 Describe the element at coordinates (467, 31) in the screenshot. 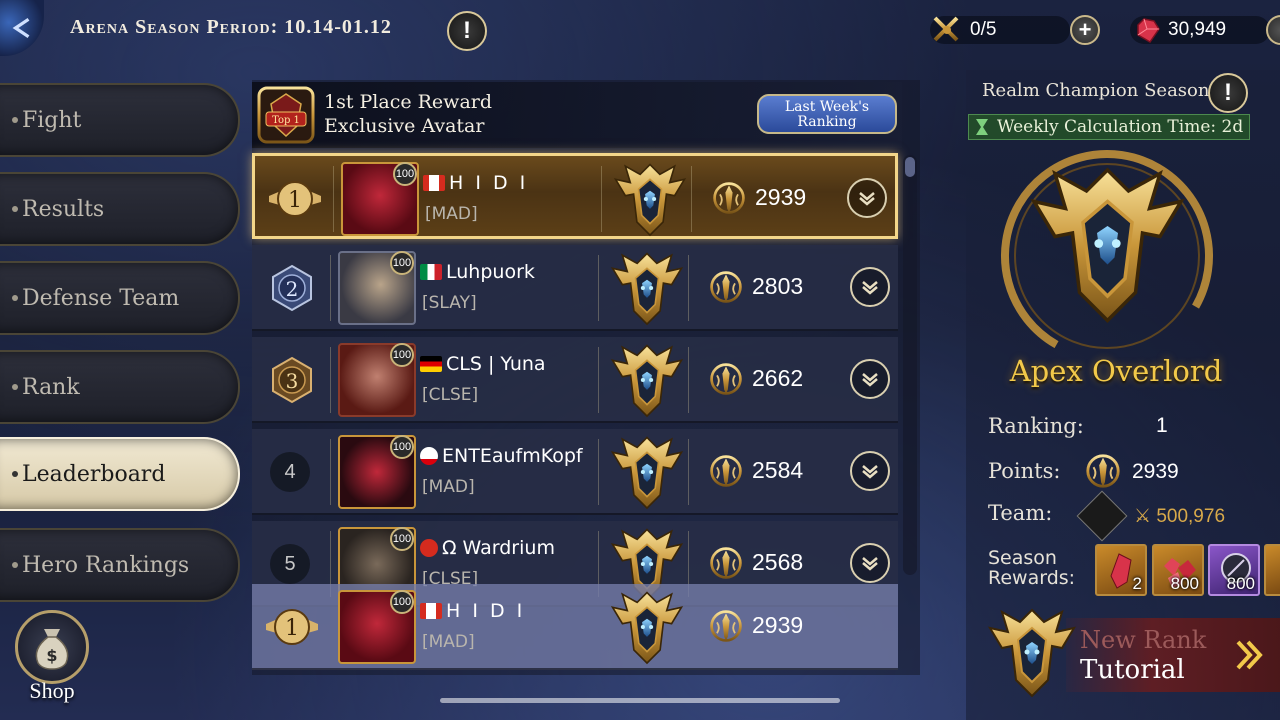

I see `season-info-button: !` at that location.